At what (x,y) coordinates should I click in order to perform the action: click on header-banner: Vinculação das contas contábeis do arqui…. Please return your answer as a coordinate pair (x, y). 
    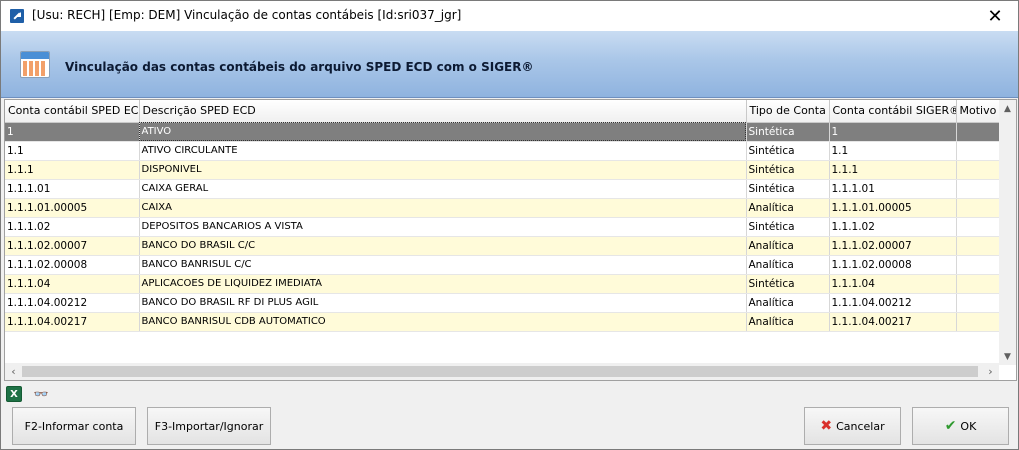
    Looking at the image, I should click on (509, 64).